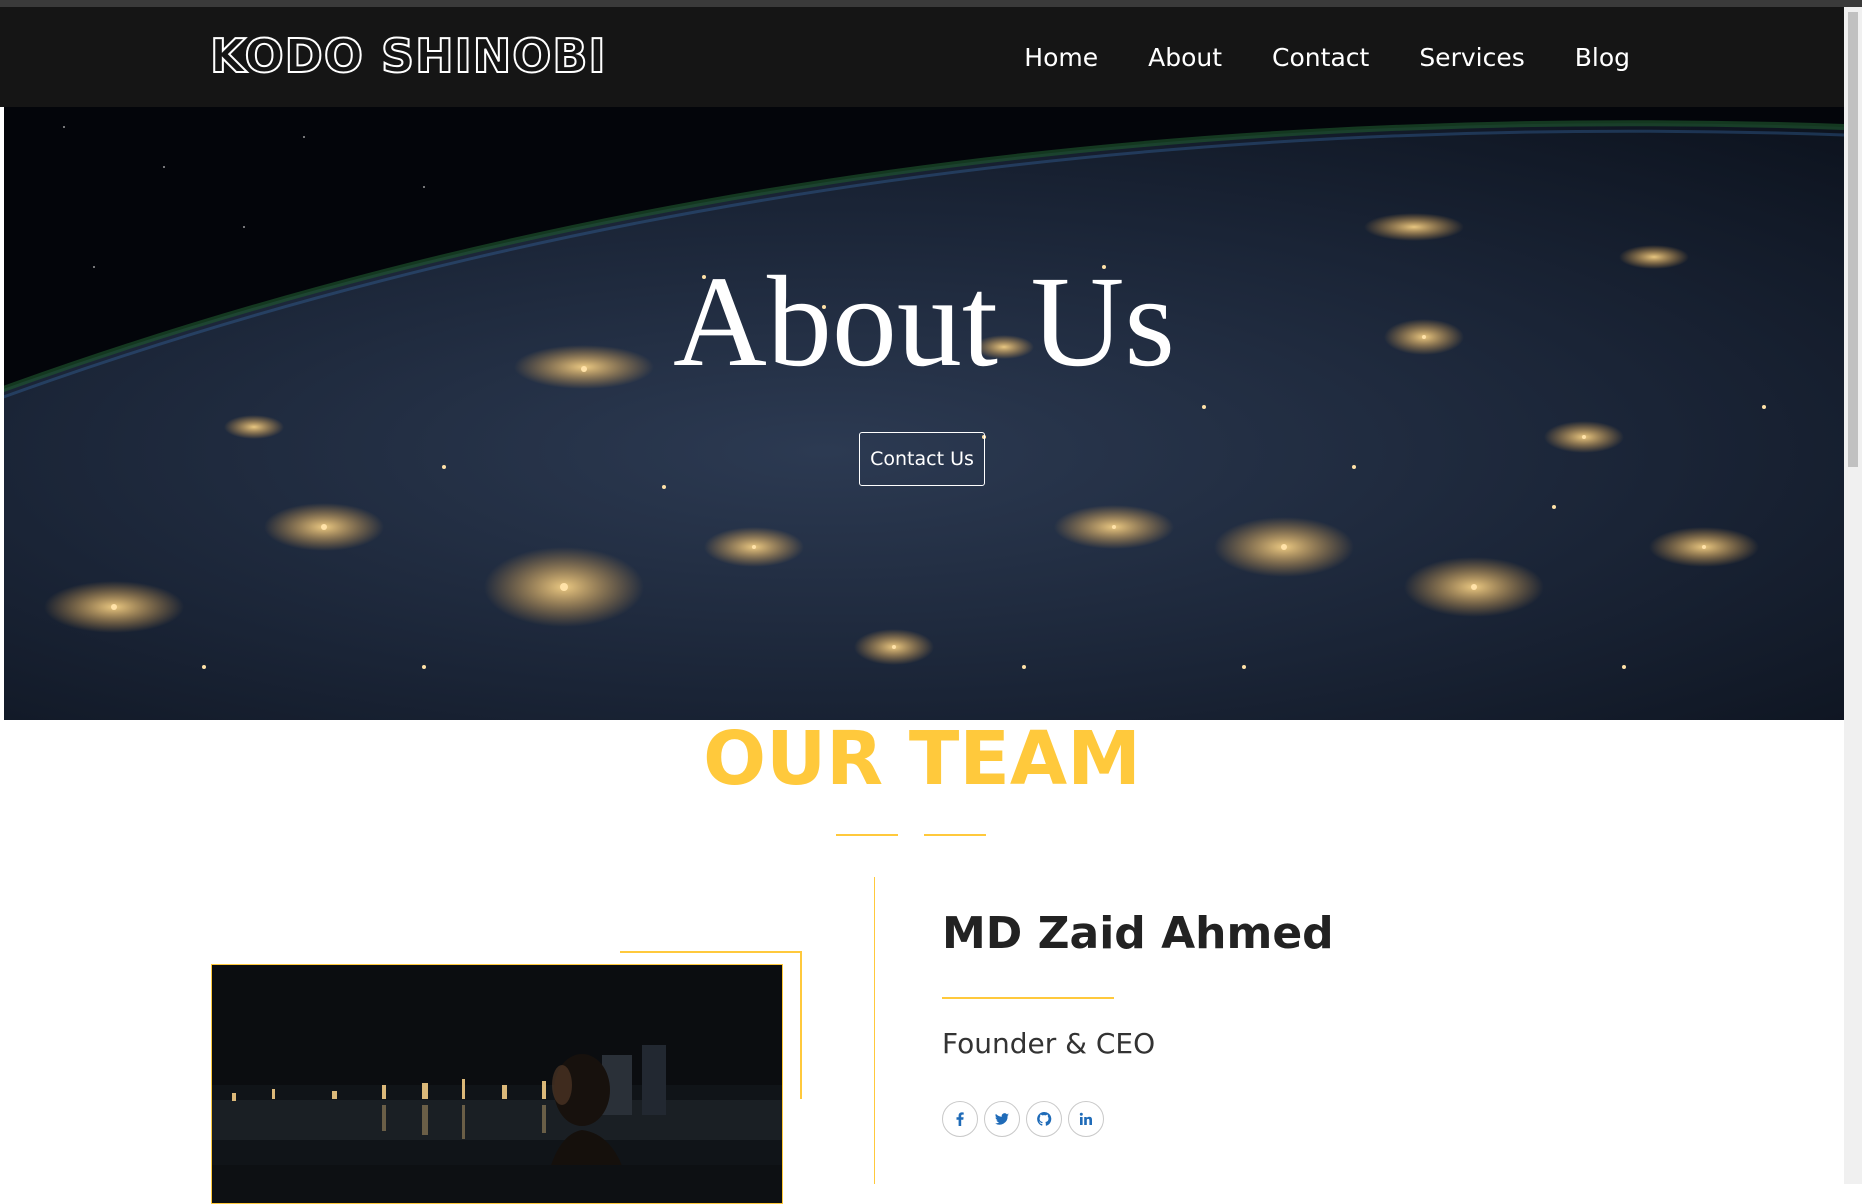  I want to click on twitter-icon, so click(1002, 1119).